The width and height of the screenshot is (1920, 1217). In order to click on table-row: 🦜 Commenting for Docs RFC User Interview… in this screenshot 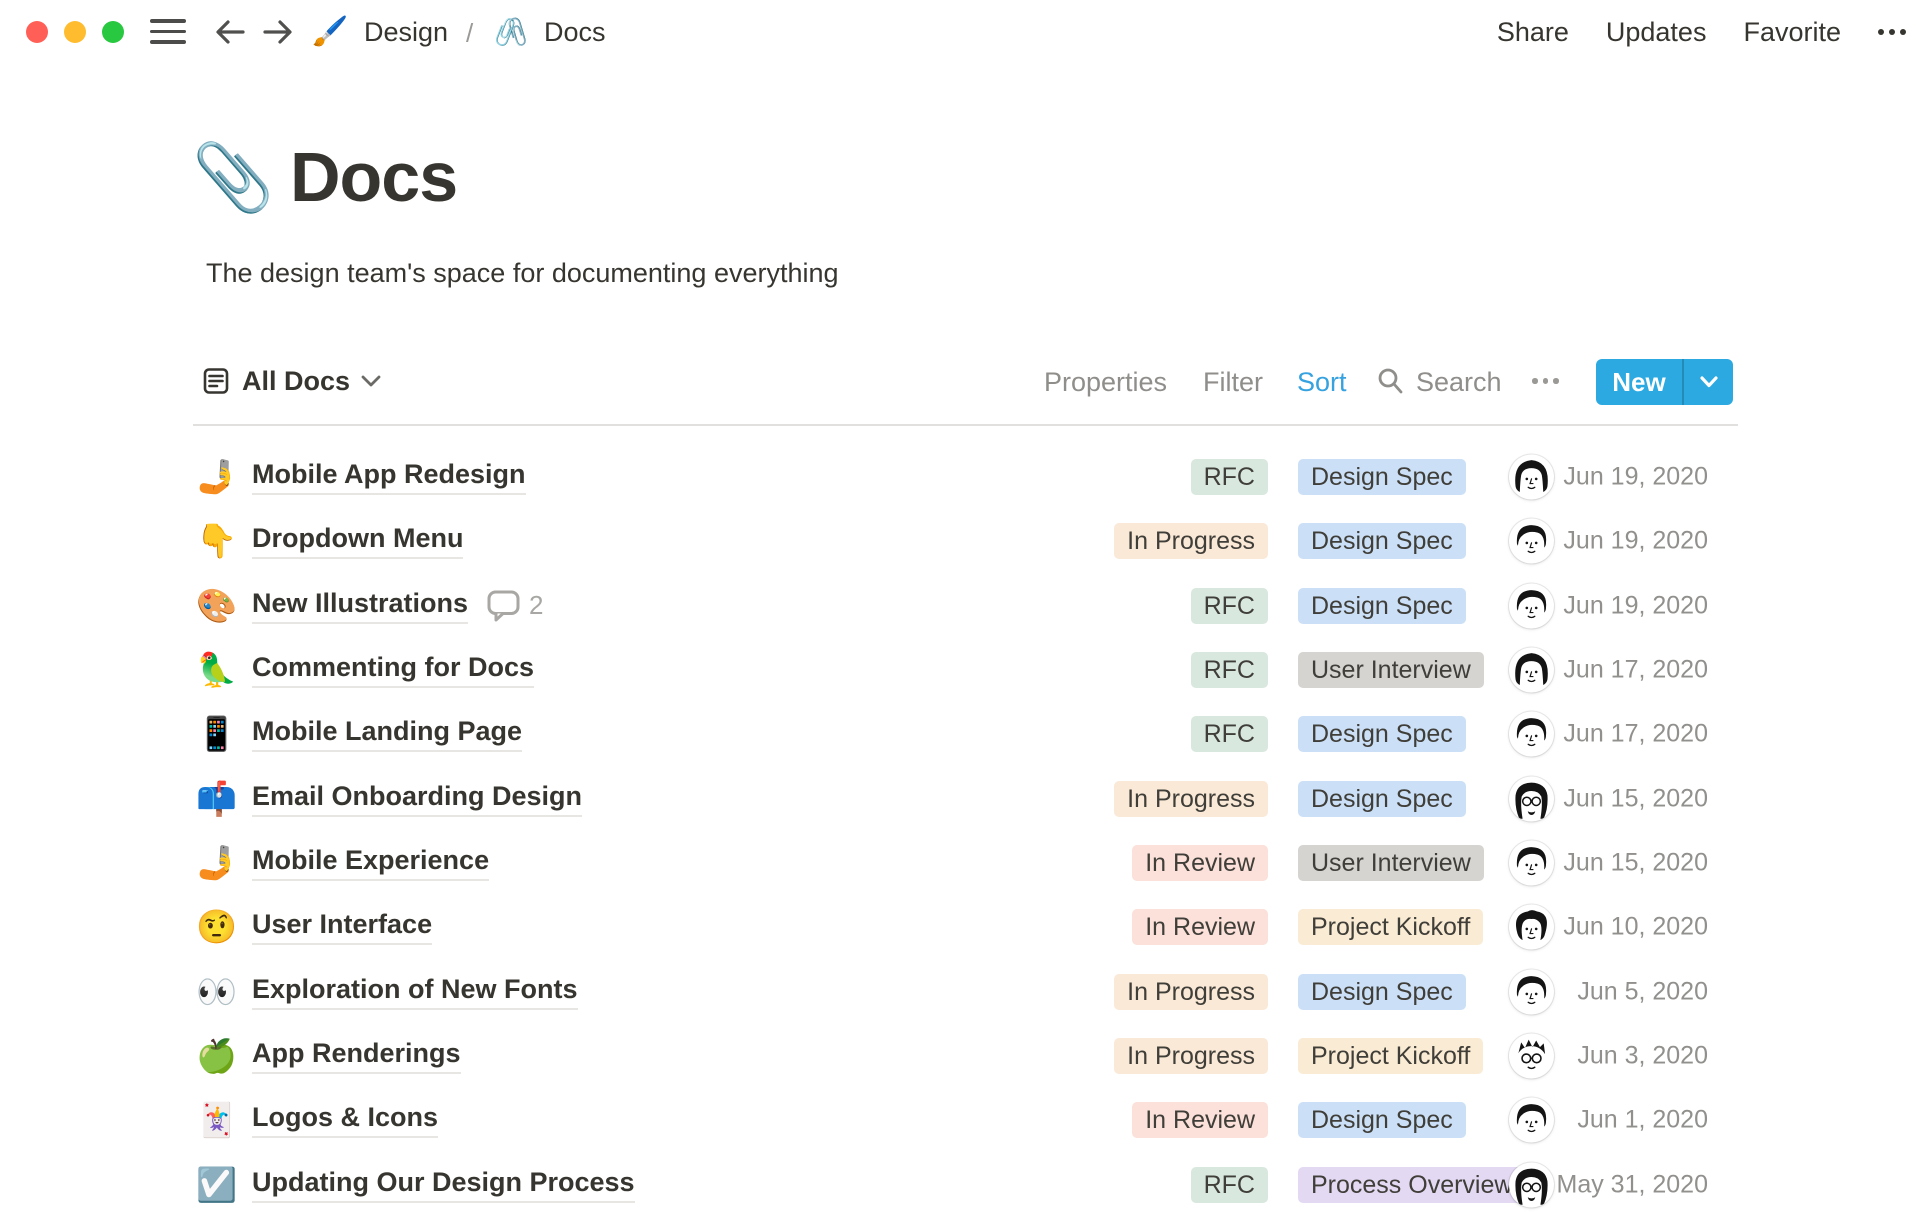, I will do `click(960, 670)`.